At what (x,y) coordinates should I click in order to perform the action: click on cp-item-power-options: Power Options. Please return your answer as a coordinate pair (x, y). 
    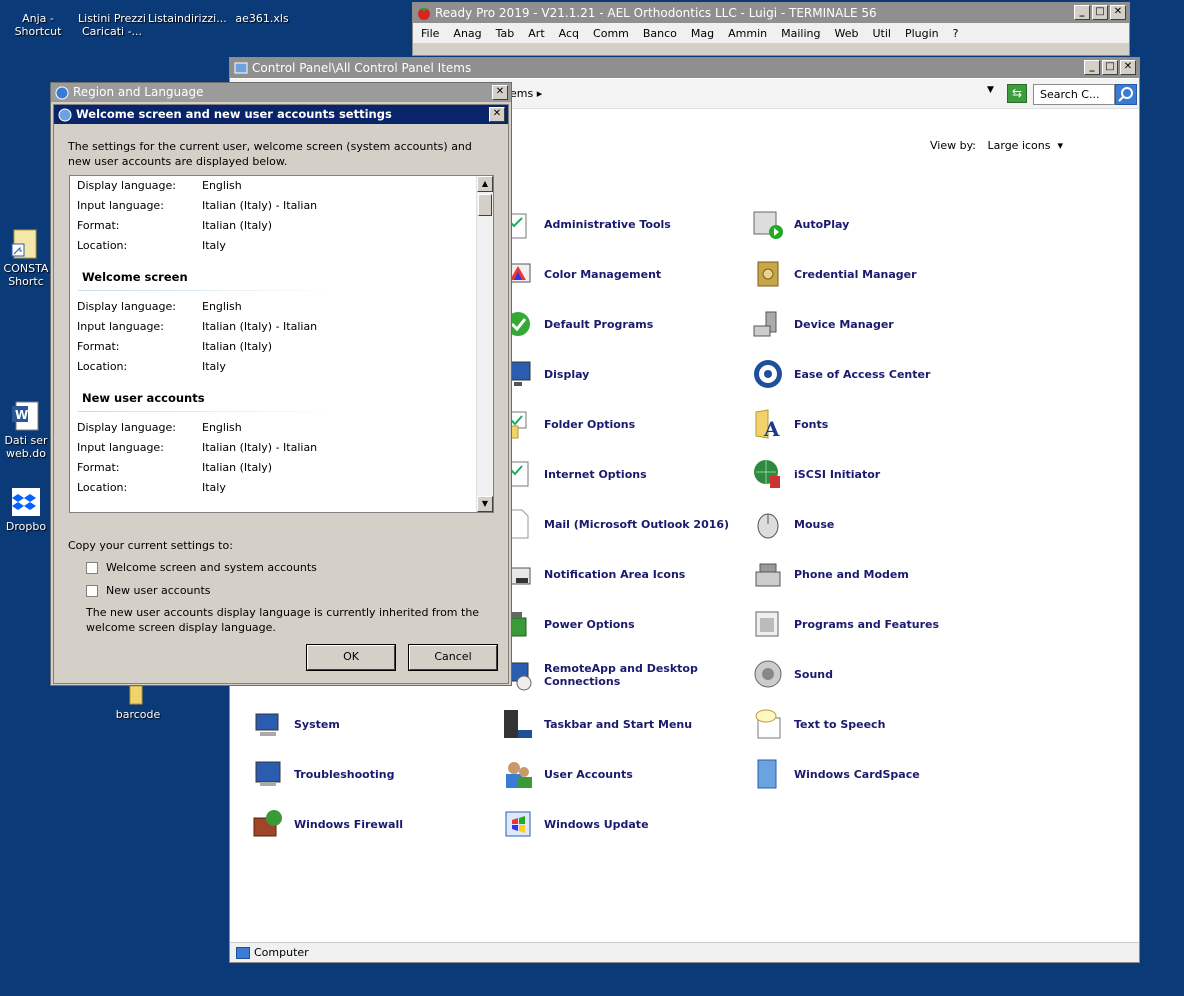
    Looking at the image, I should click on (568, 624).